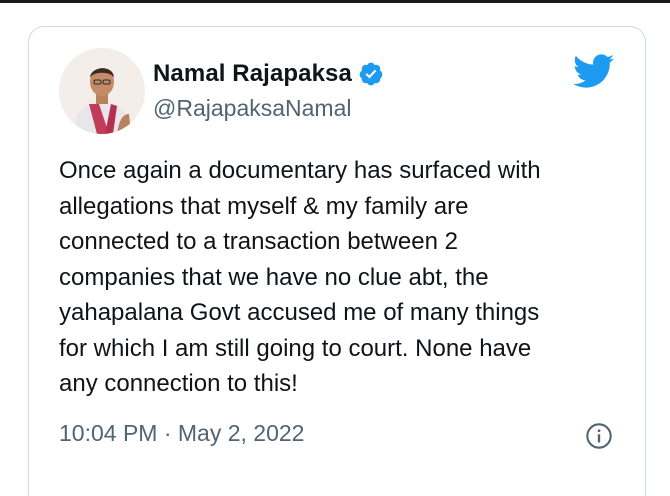 Image resolution: width=670 pixels, height=496 pixels. Describe the element at coordinates (593, 71) in the screenshot. I see `twitter-bird-icon` at that location.